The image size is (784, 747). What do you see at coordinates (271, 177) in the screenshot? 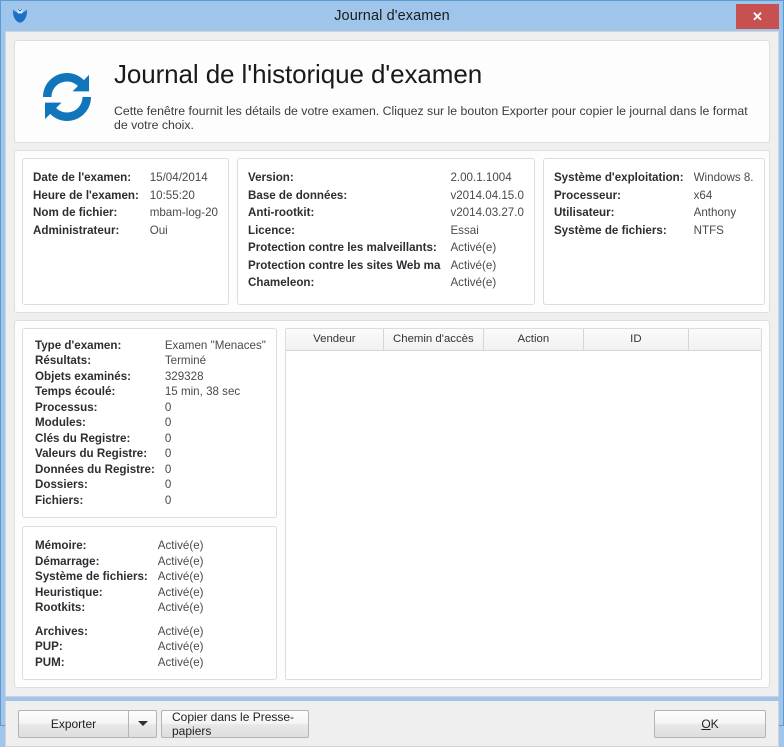
I see `field-label: Version:` at bounding box center [271, 177].